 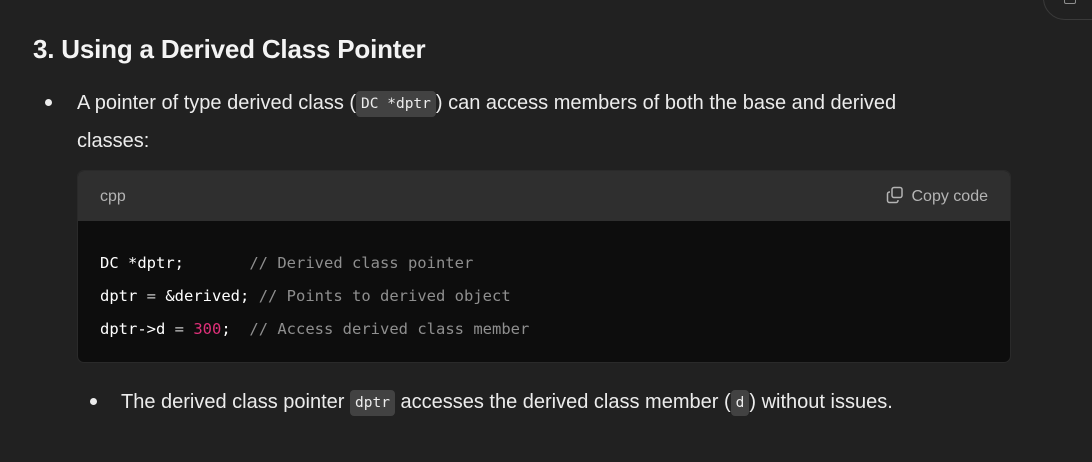 I want to click on window-icon, so click(x=1070, y=2).